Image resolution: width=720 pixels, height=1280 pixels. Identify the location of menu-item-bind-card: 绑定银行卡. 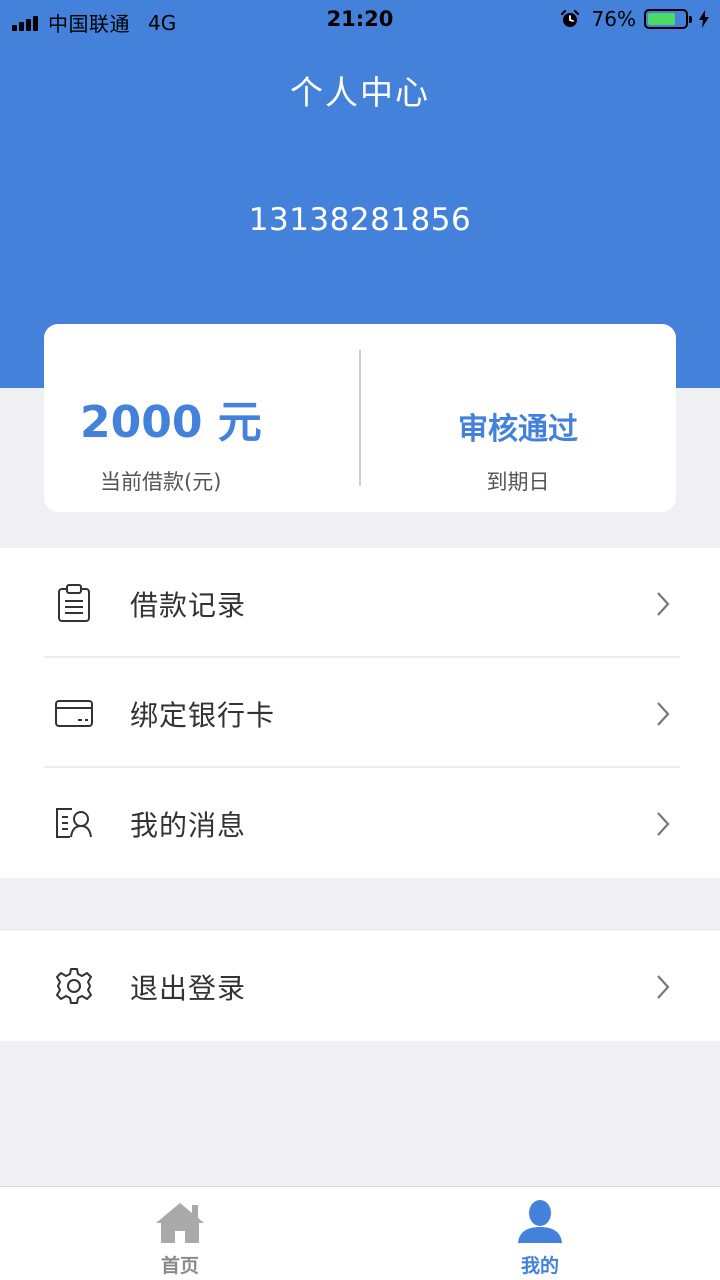
(360, 713).